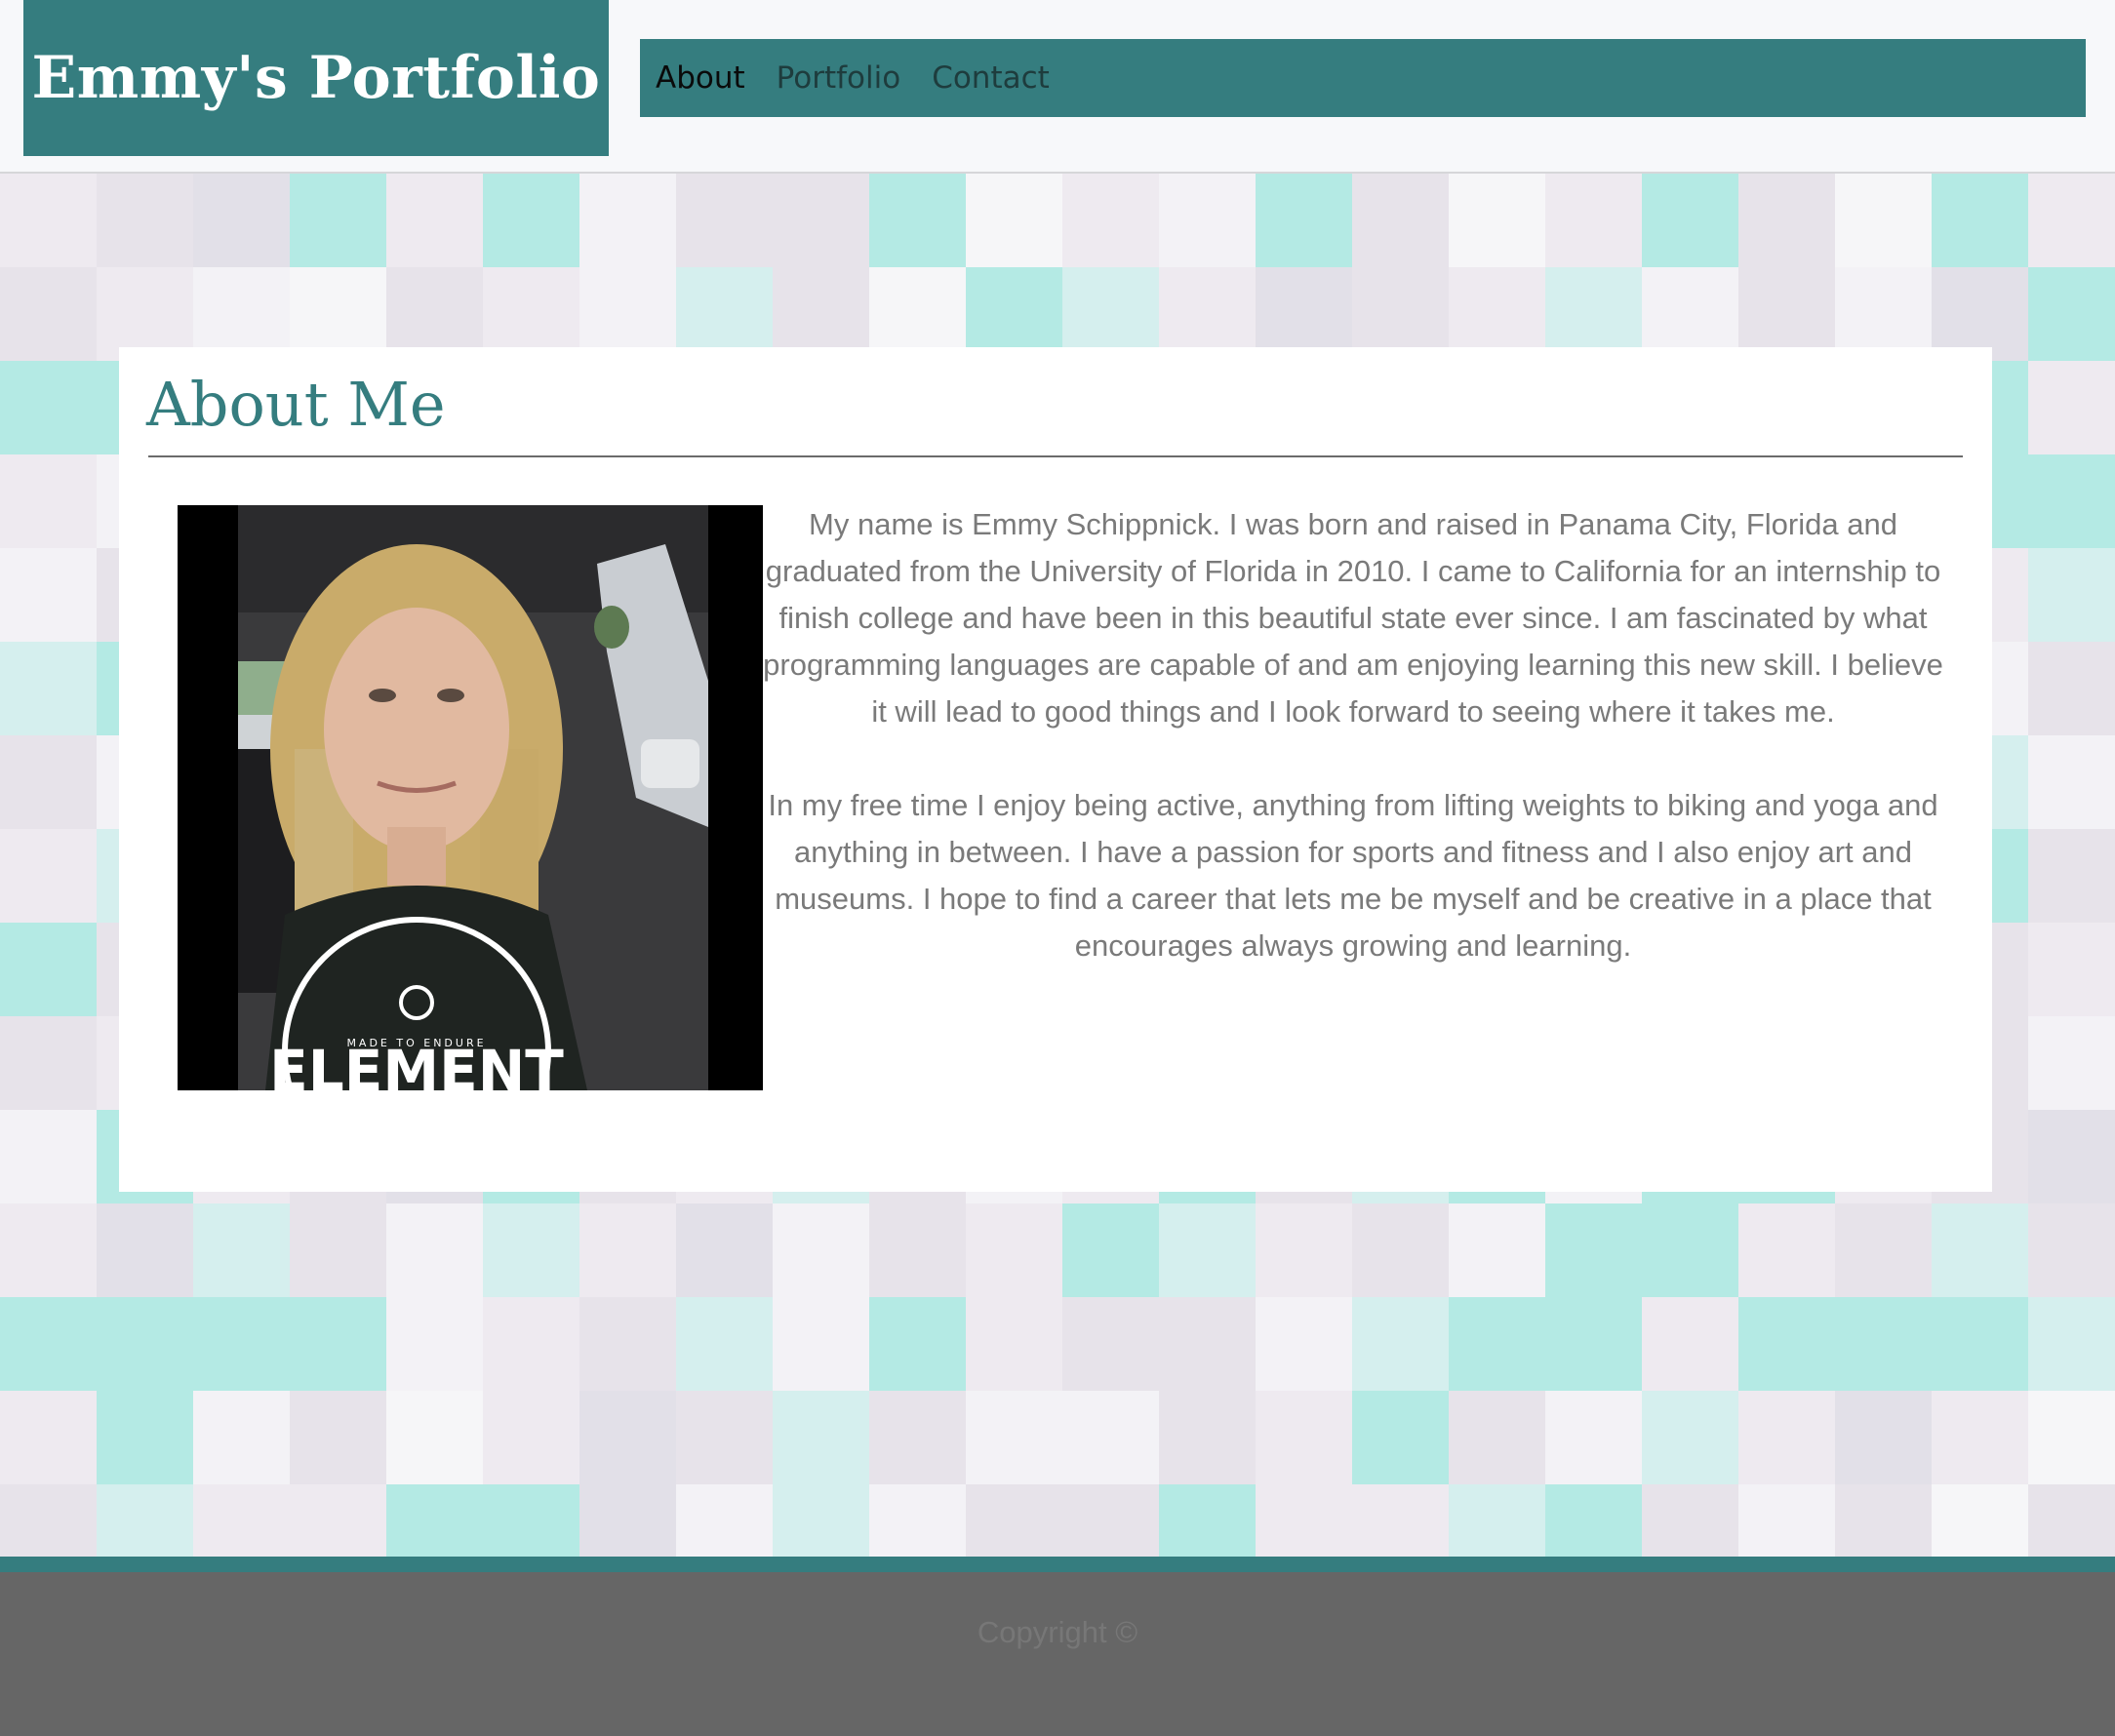 Image resolution: width=2115 pixels, height=1736 pixels. I want to click on site-footer: Copyright ©, so click(1057, 1654).